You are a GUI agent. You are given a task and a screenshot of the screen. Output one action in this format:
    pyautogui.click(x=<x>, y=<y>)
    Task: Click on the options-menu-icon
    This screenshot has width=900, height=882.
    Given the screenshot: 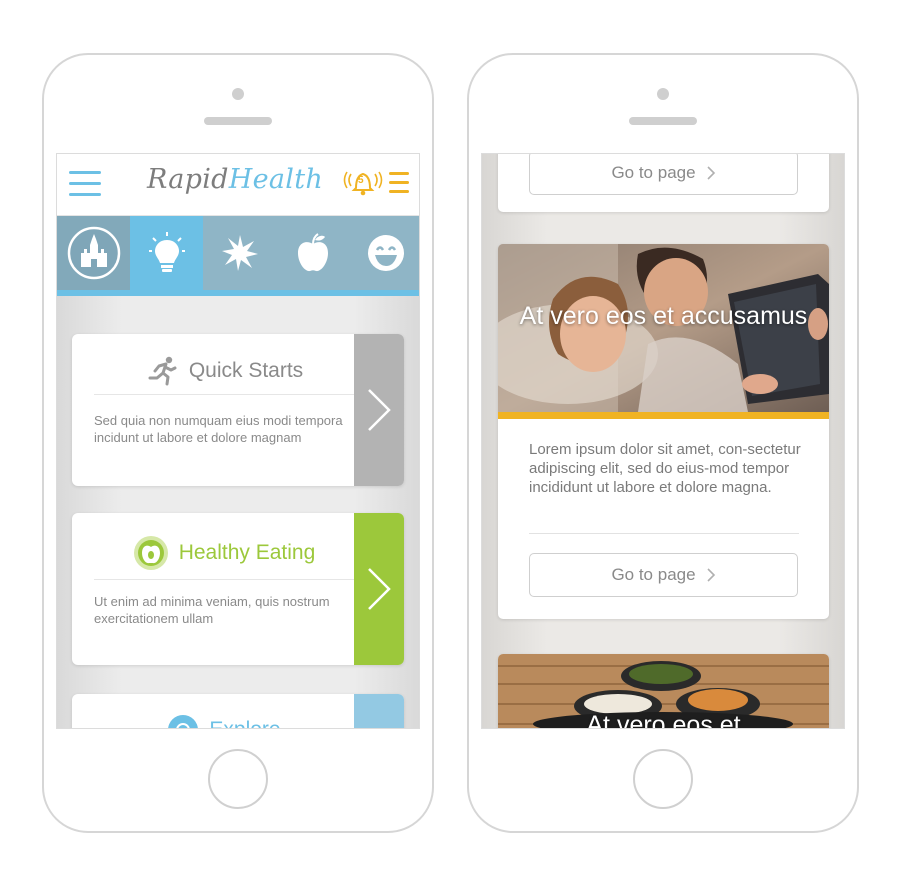 What is the action you would take?
    pyautogui.click(x=399, y=183)
    